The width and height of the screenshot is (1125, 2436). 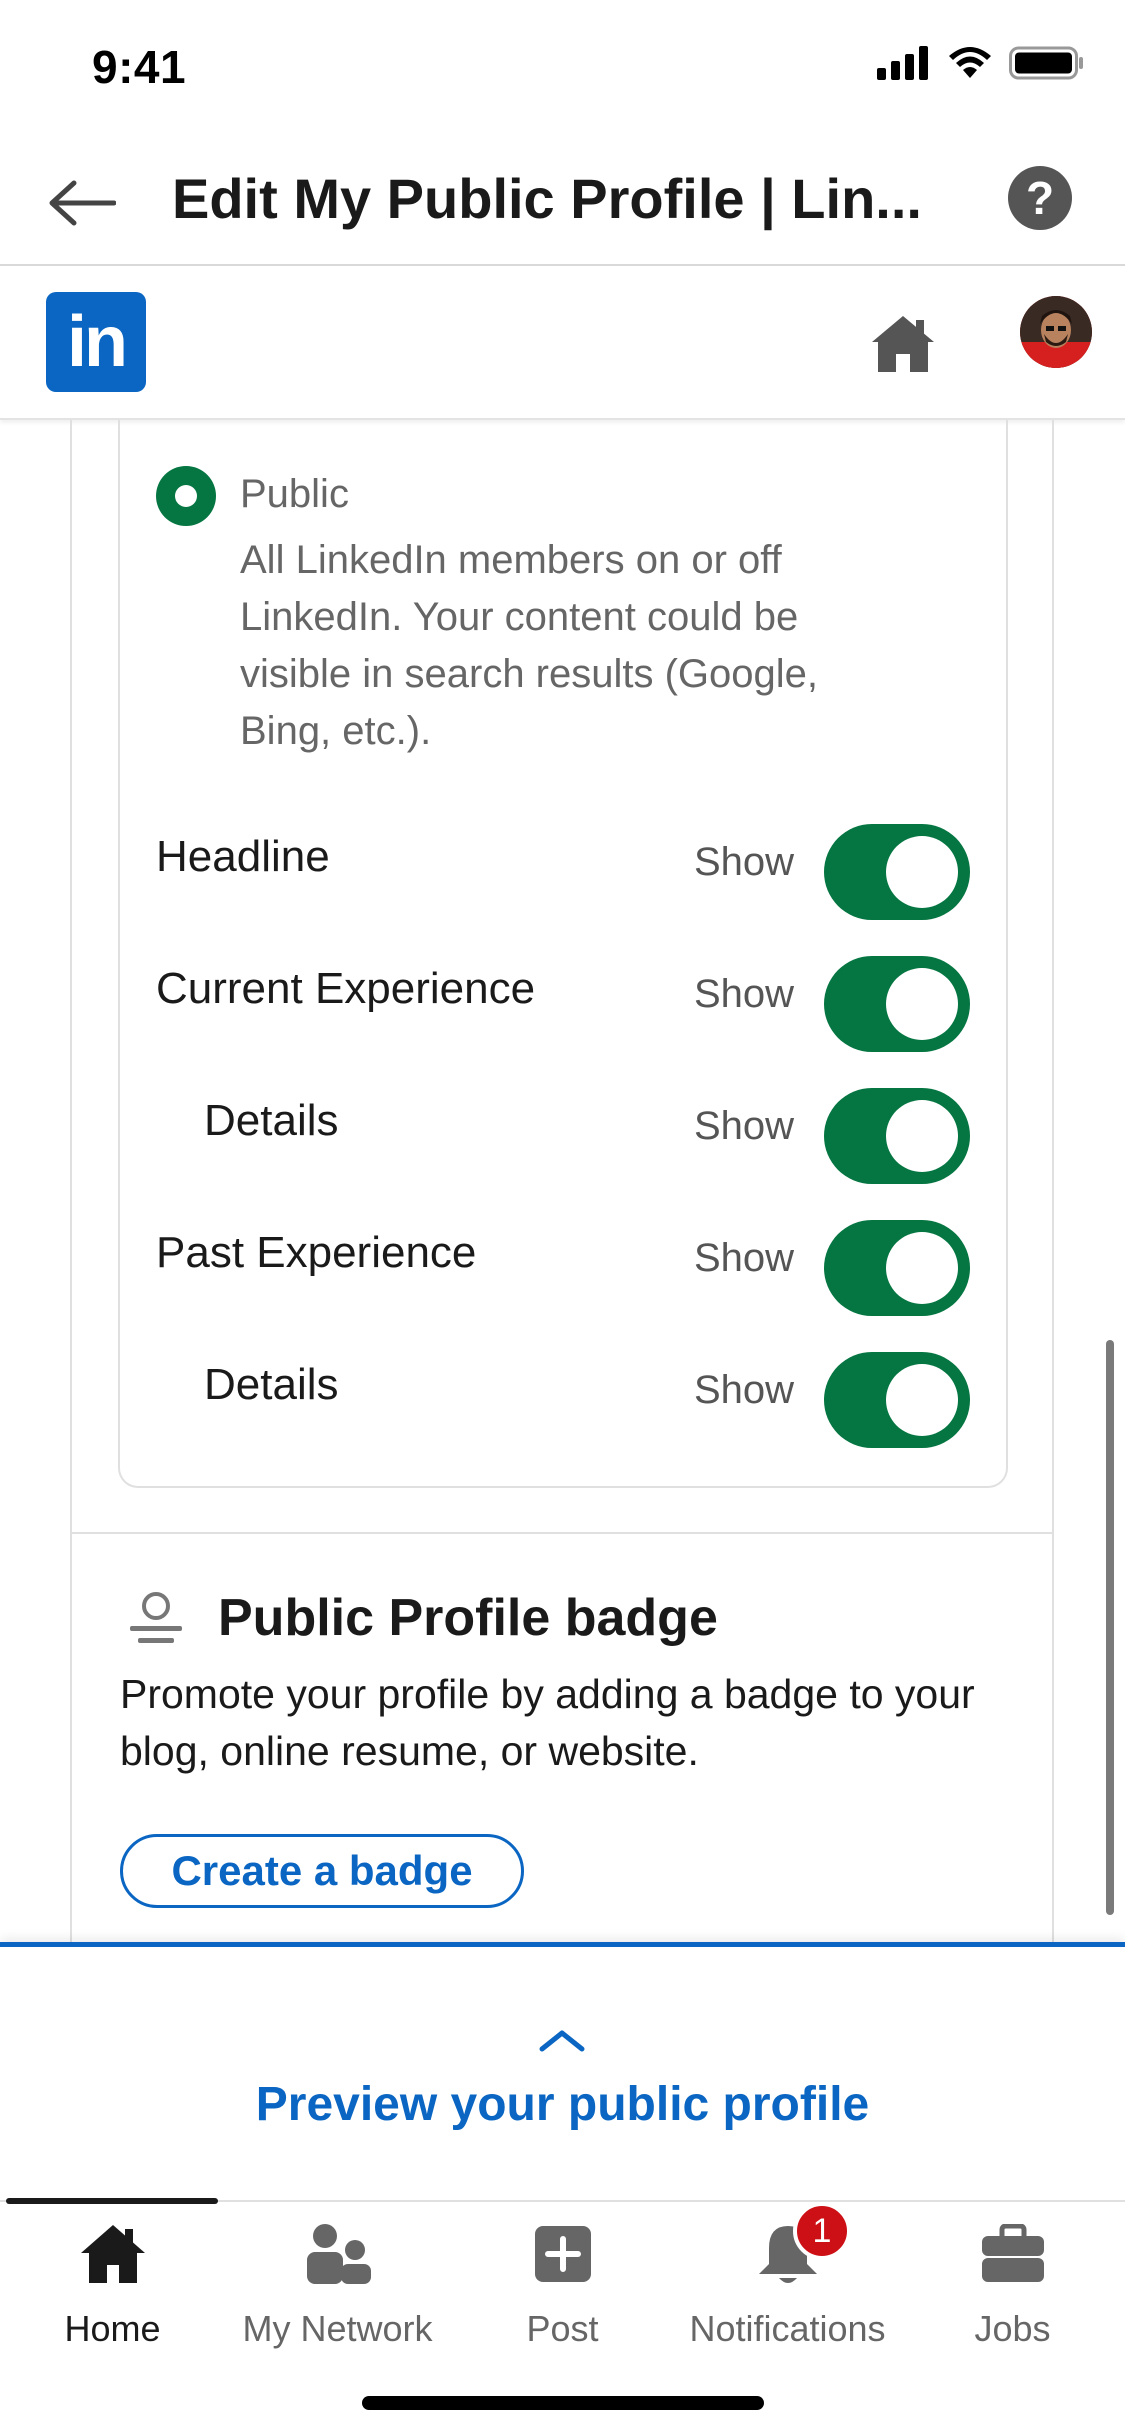 I want to click on toggle-row-headline: Headline Show, so click(x=562, y=865).